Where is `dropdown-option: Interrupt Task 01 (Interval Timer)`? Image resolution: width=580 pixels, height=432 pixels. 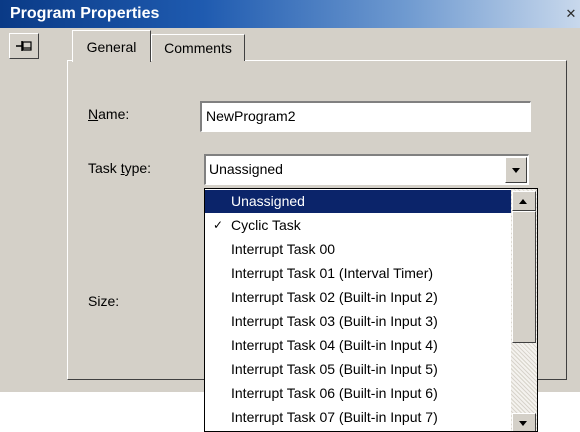 dropdown-option: Interrupt Task 01 (Interval Timer) is located at coordinates (358, 273).